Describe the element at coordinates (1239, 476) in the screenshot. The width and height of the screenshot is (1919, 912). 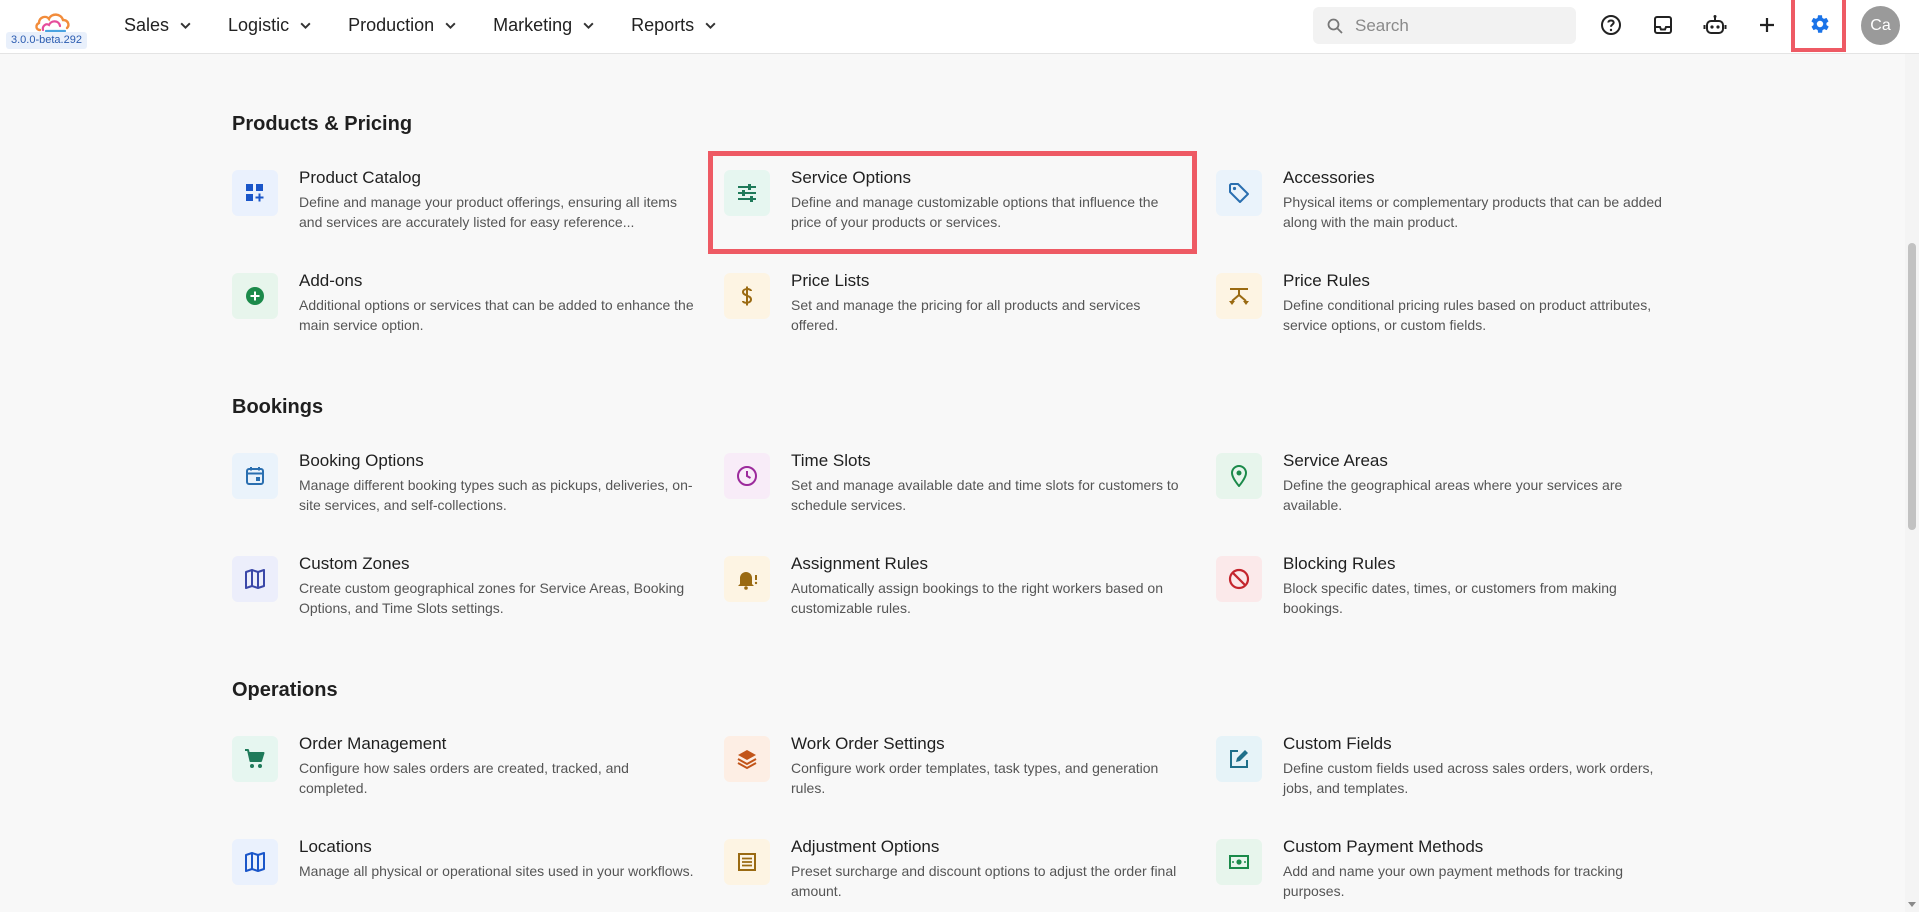
I see `location-pin-icon` at that location.